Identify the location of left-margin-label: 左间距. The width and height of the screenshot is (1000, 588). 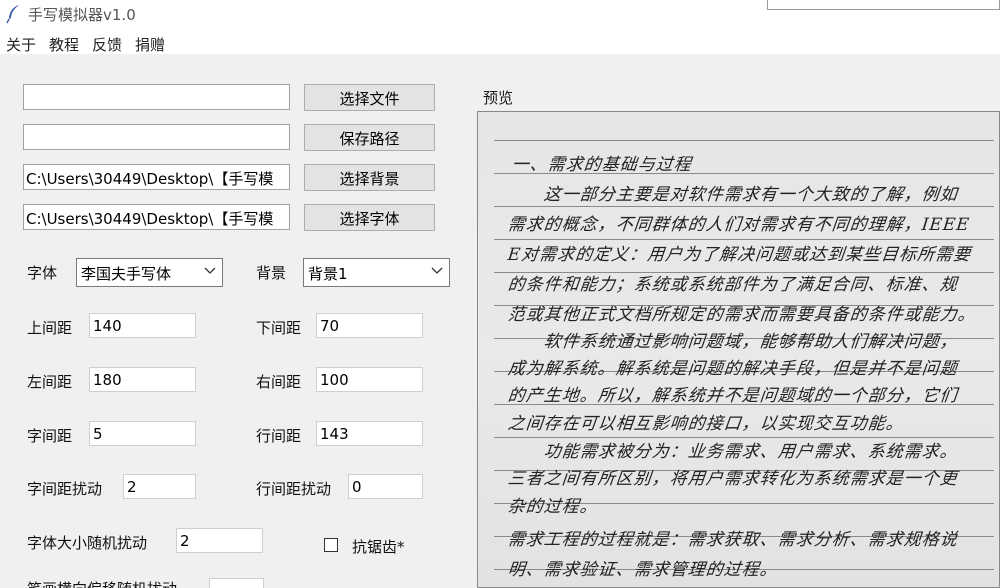
(50, 382).